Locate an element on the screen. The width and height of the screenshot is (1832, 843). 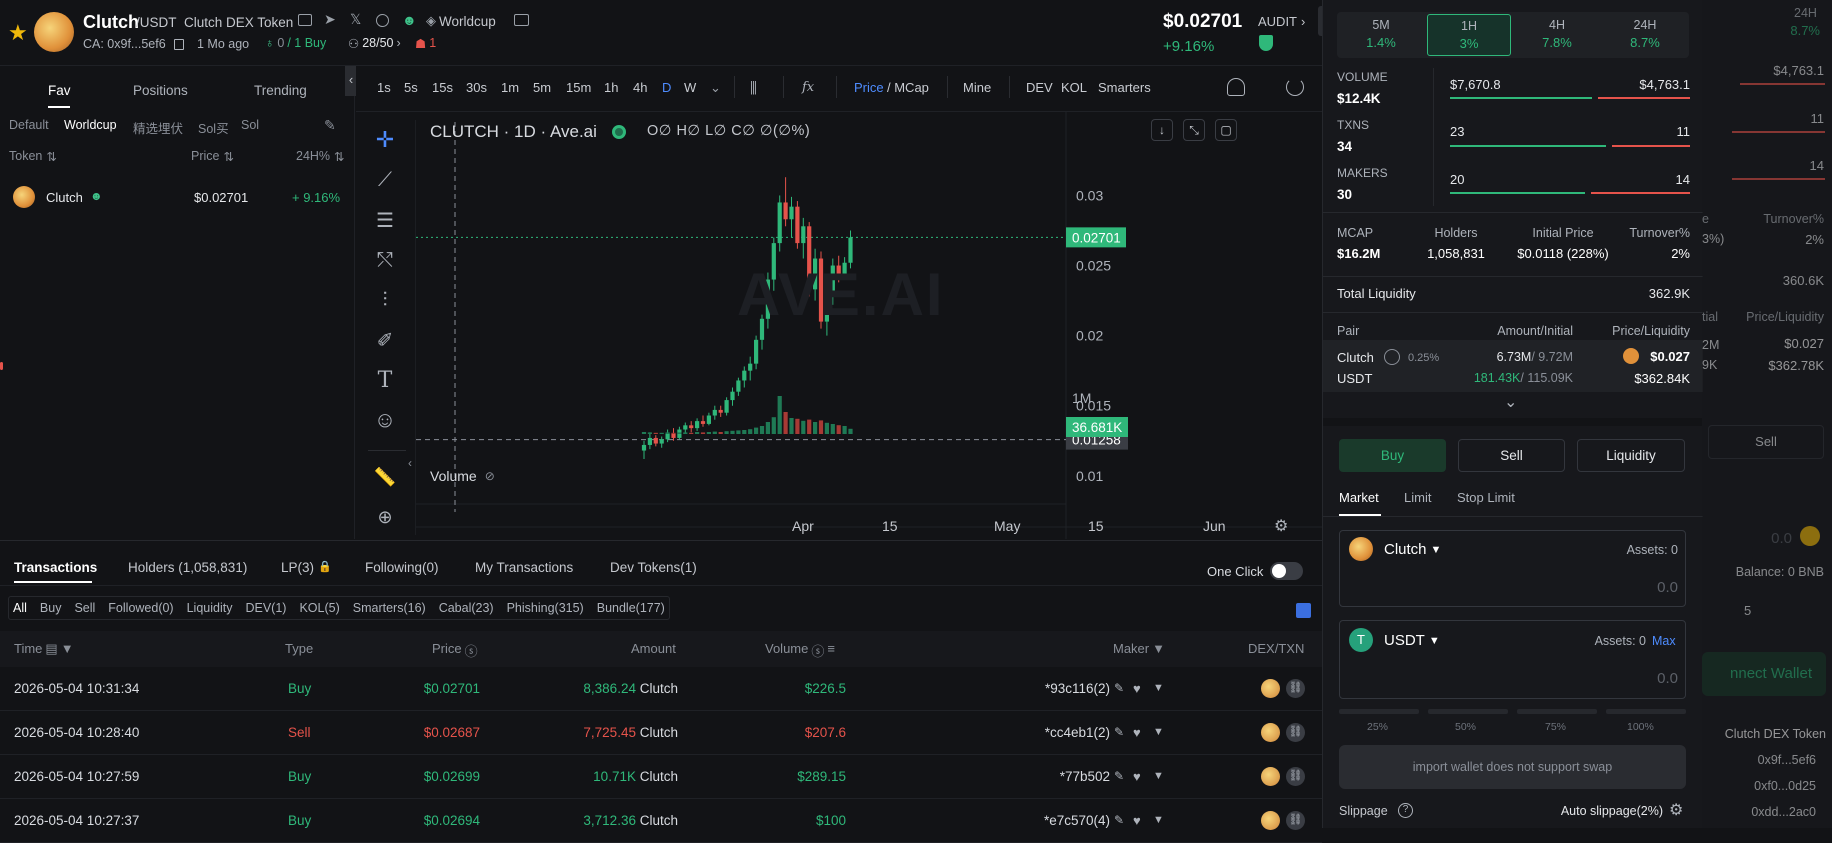
filter-kol: KOL(5) is located at coordinates (319, 608).